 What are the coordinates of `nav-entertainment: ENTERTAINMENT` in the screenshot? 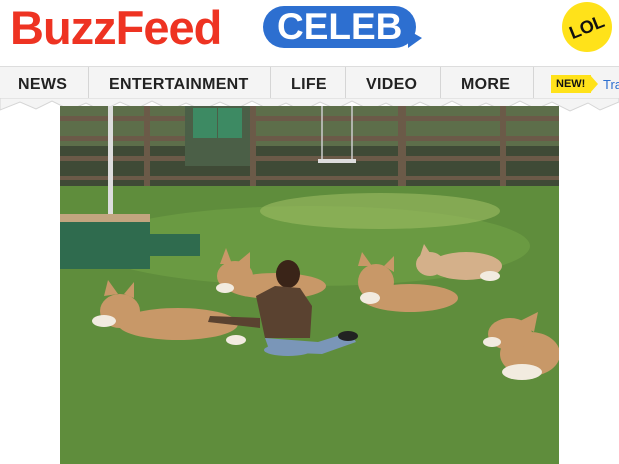 It's located at (179, 84).